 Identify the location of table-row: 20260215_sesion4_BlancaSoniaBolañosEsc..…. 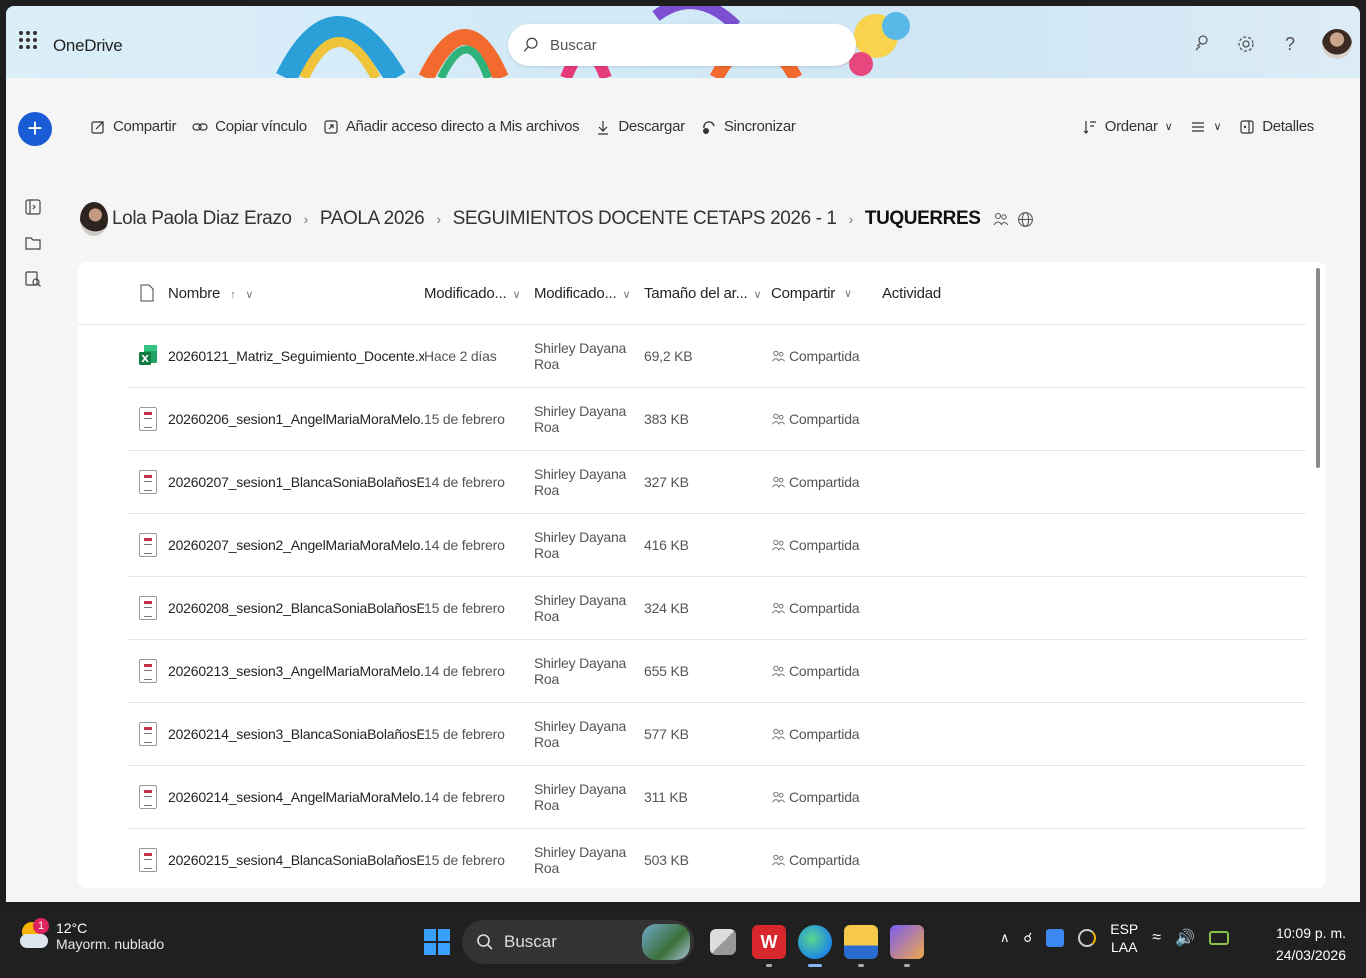
(717, 858).